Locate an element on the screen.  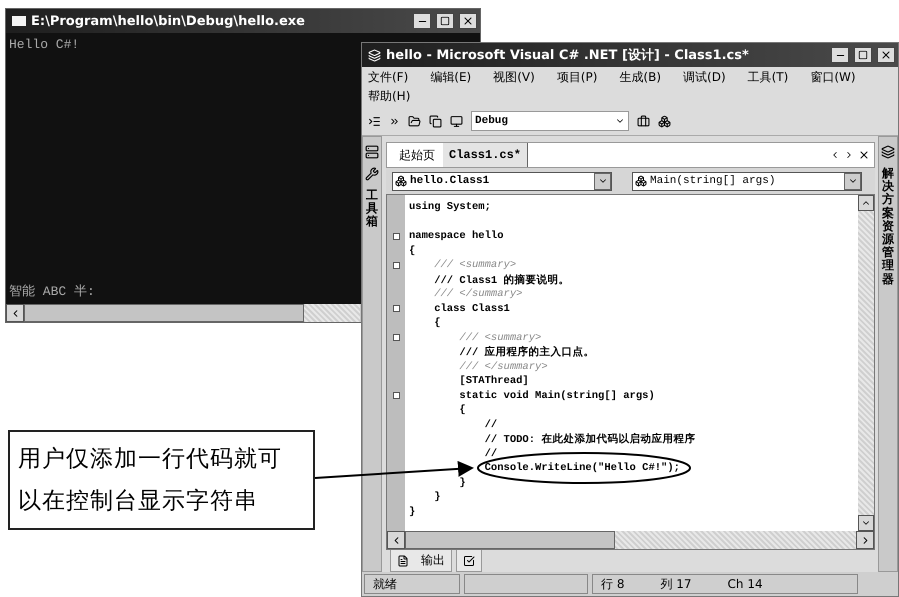
menu-item: 项目(P) is located at coordinates (577, 77).